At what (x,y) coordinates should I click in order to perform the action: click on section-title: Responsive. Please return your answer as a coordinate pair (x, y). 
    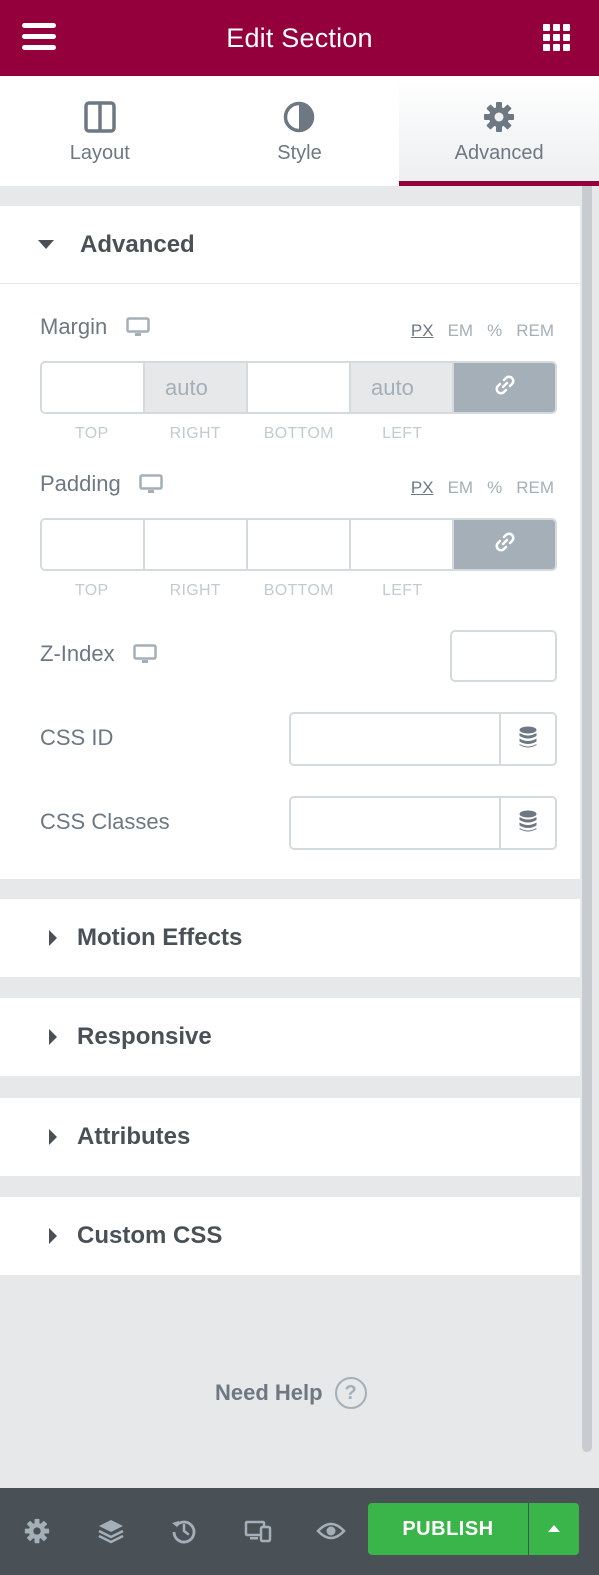
    Looking at the image, I should click on (144, 1036).